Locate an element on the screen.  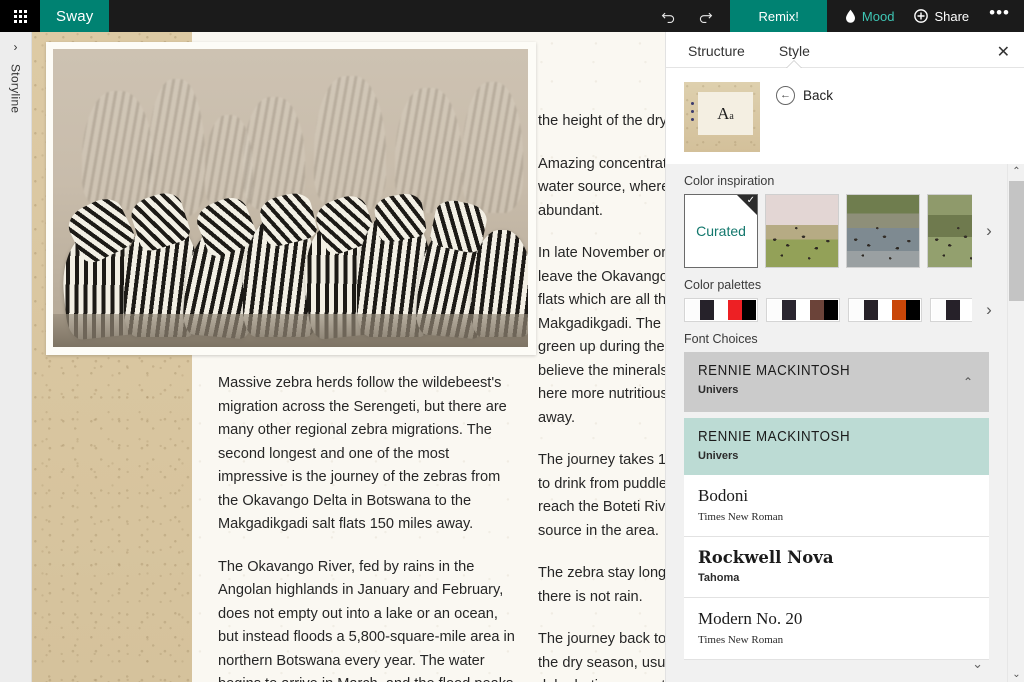
wildebeest-river-icon is located at coordinates (883, 231).